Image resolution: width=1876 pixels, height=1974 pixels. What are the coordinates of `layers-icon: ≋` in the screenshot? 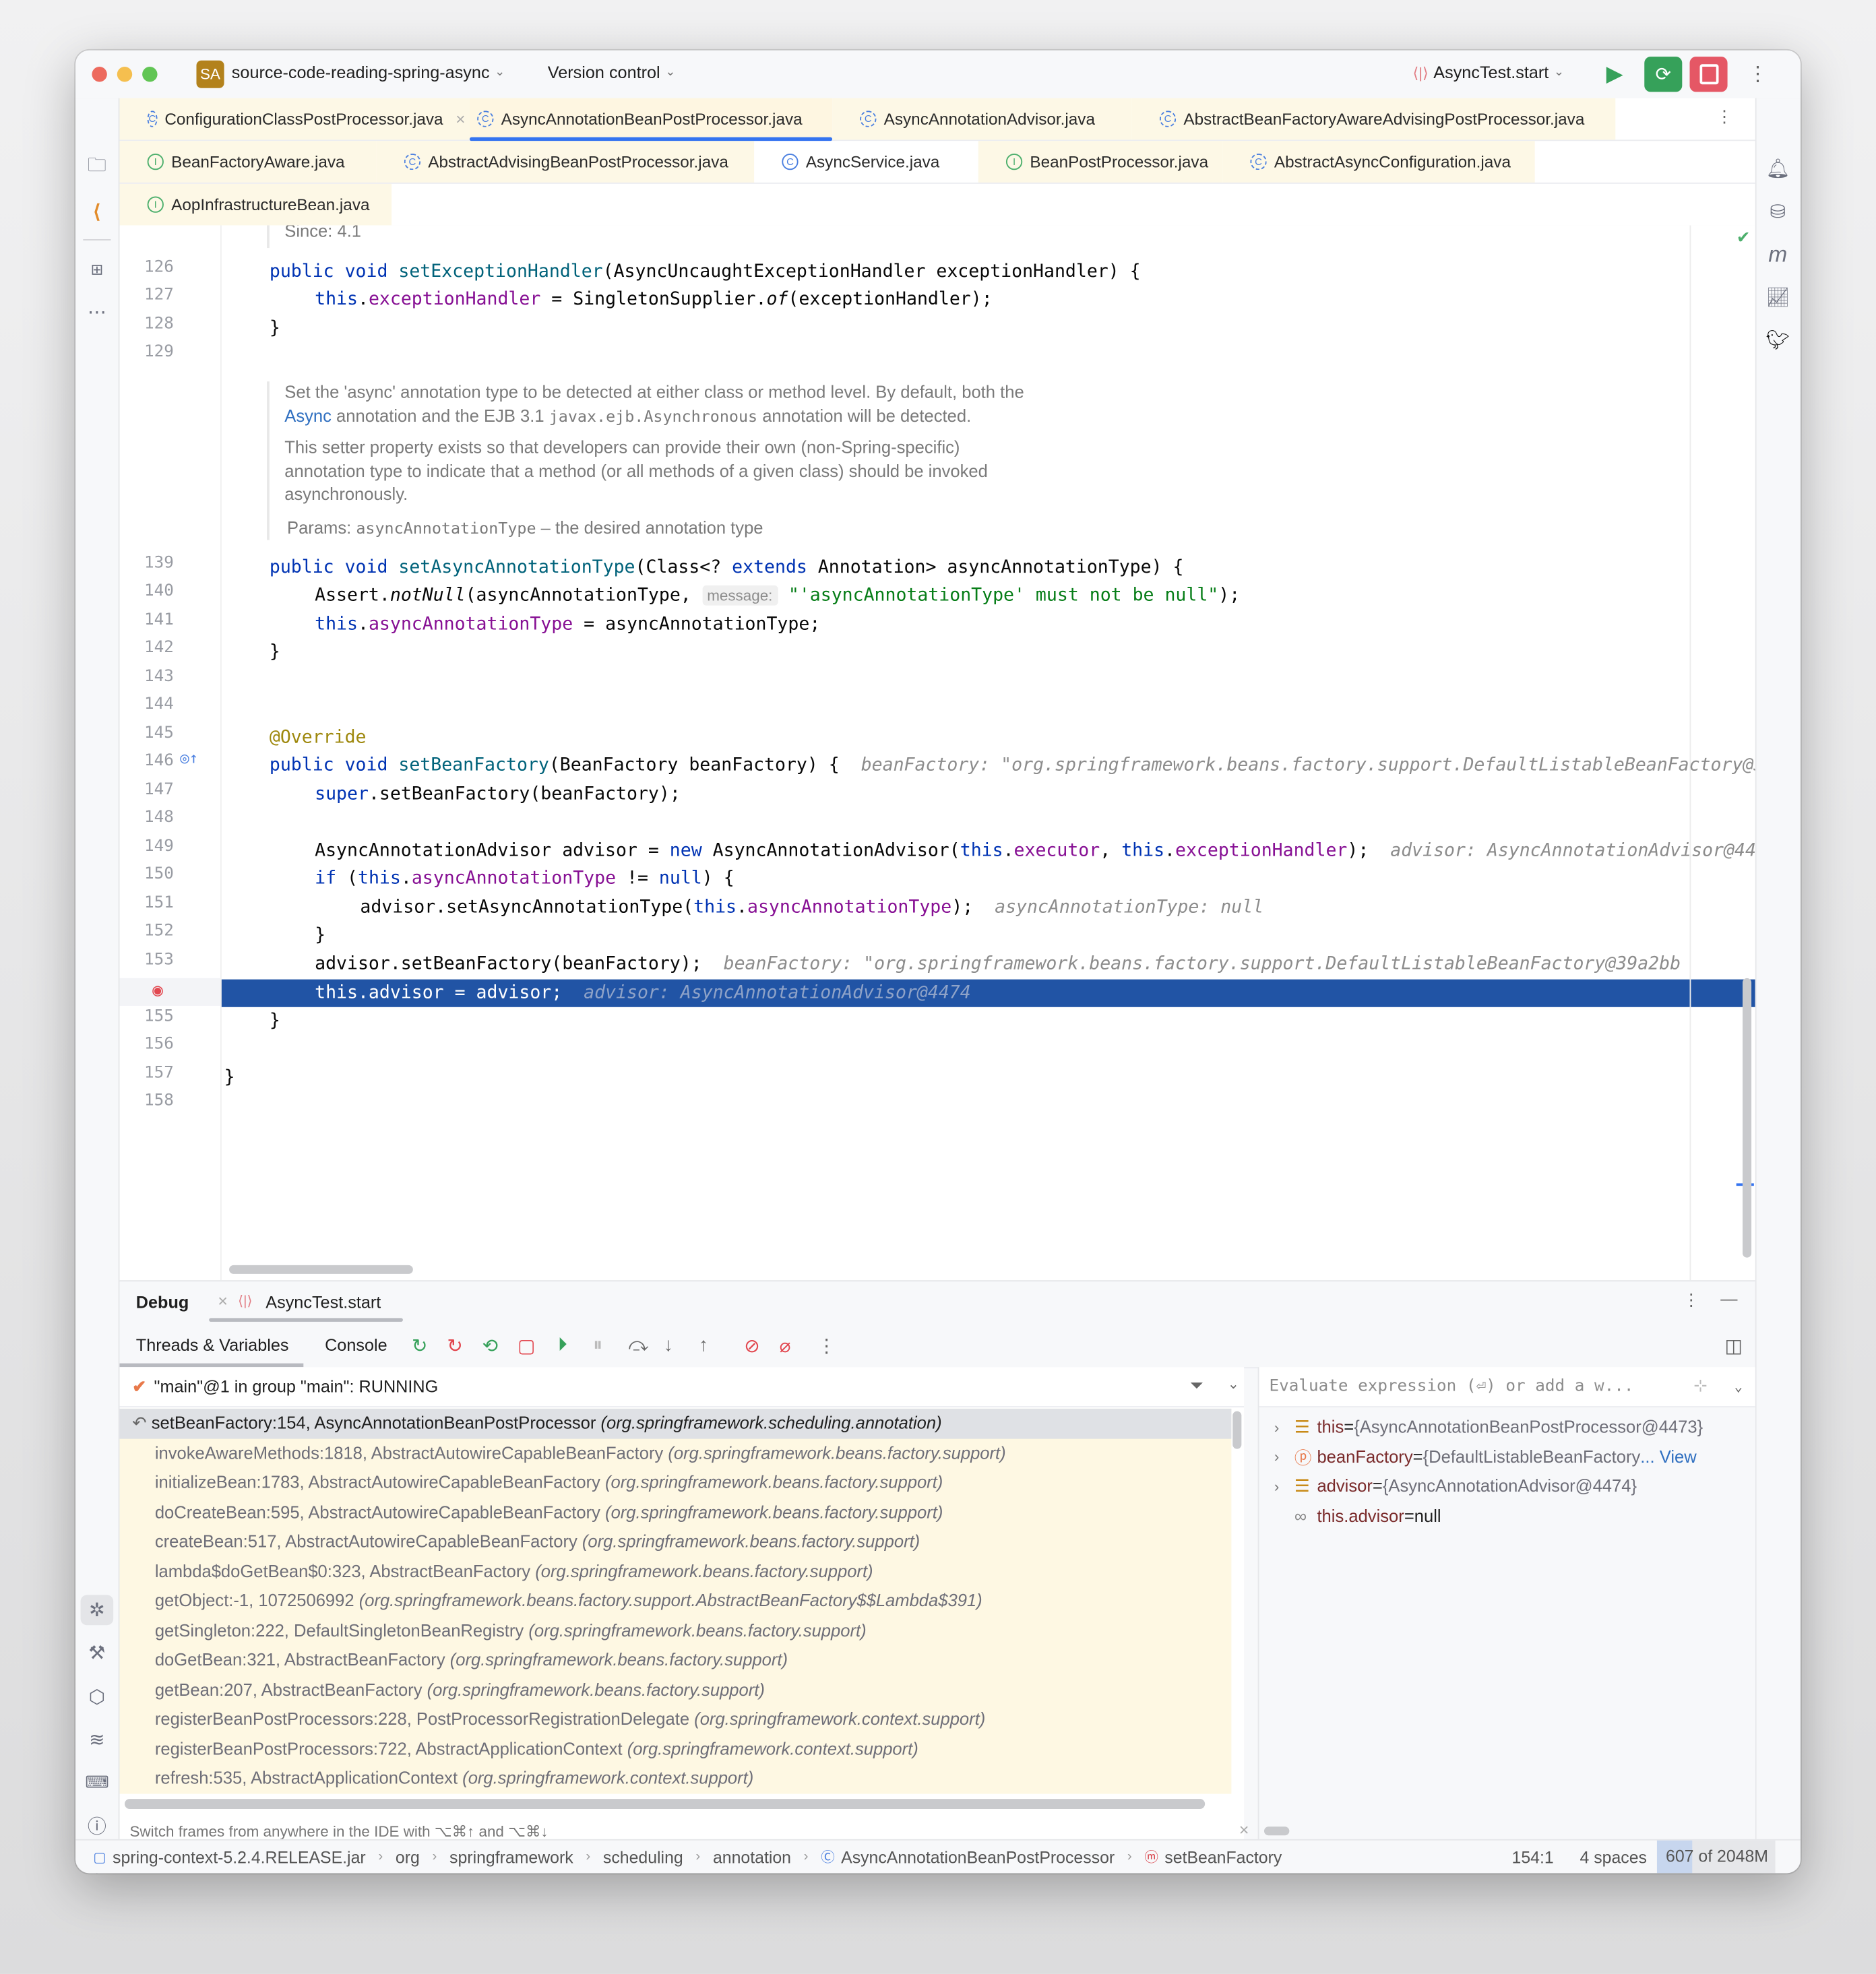 It's located at (97, 1740).